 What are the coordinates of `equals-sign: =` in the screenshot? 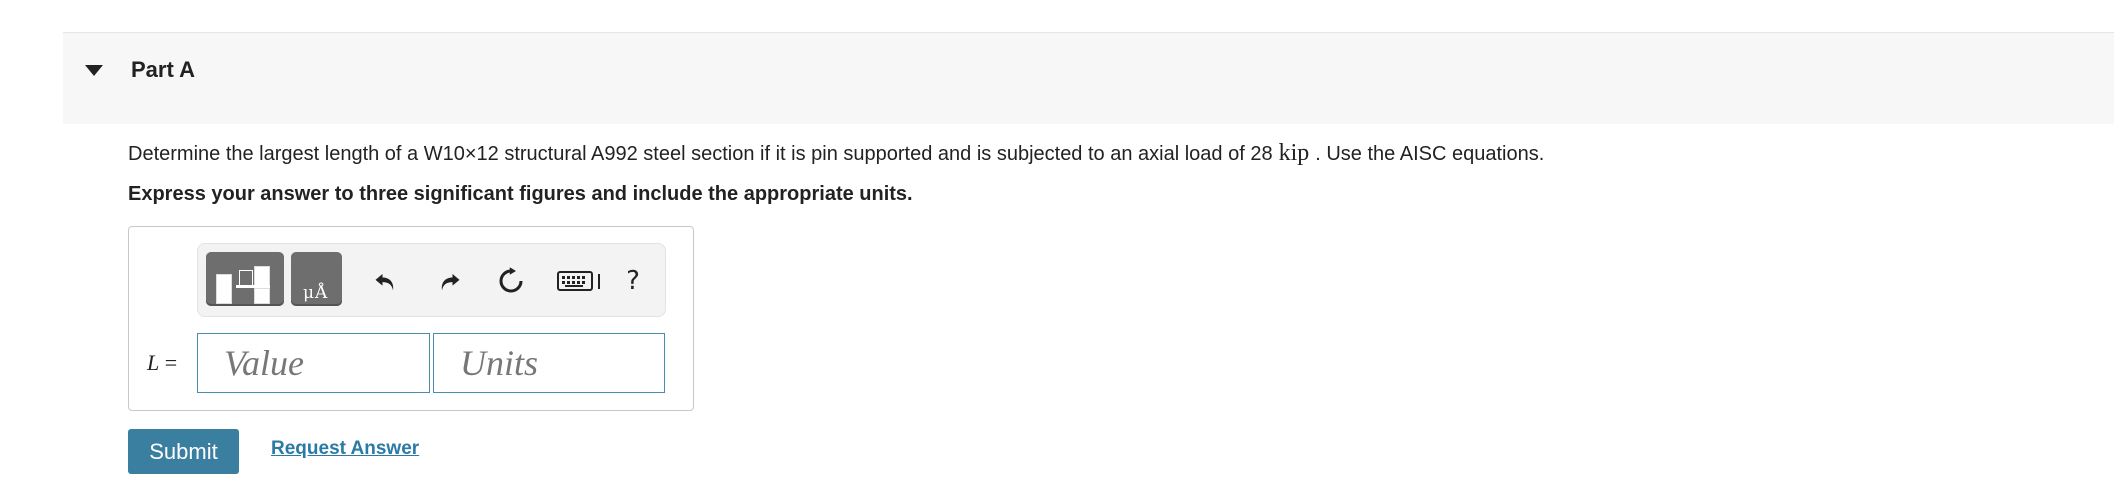 It's located at (171, 362).